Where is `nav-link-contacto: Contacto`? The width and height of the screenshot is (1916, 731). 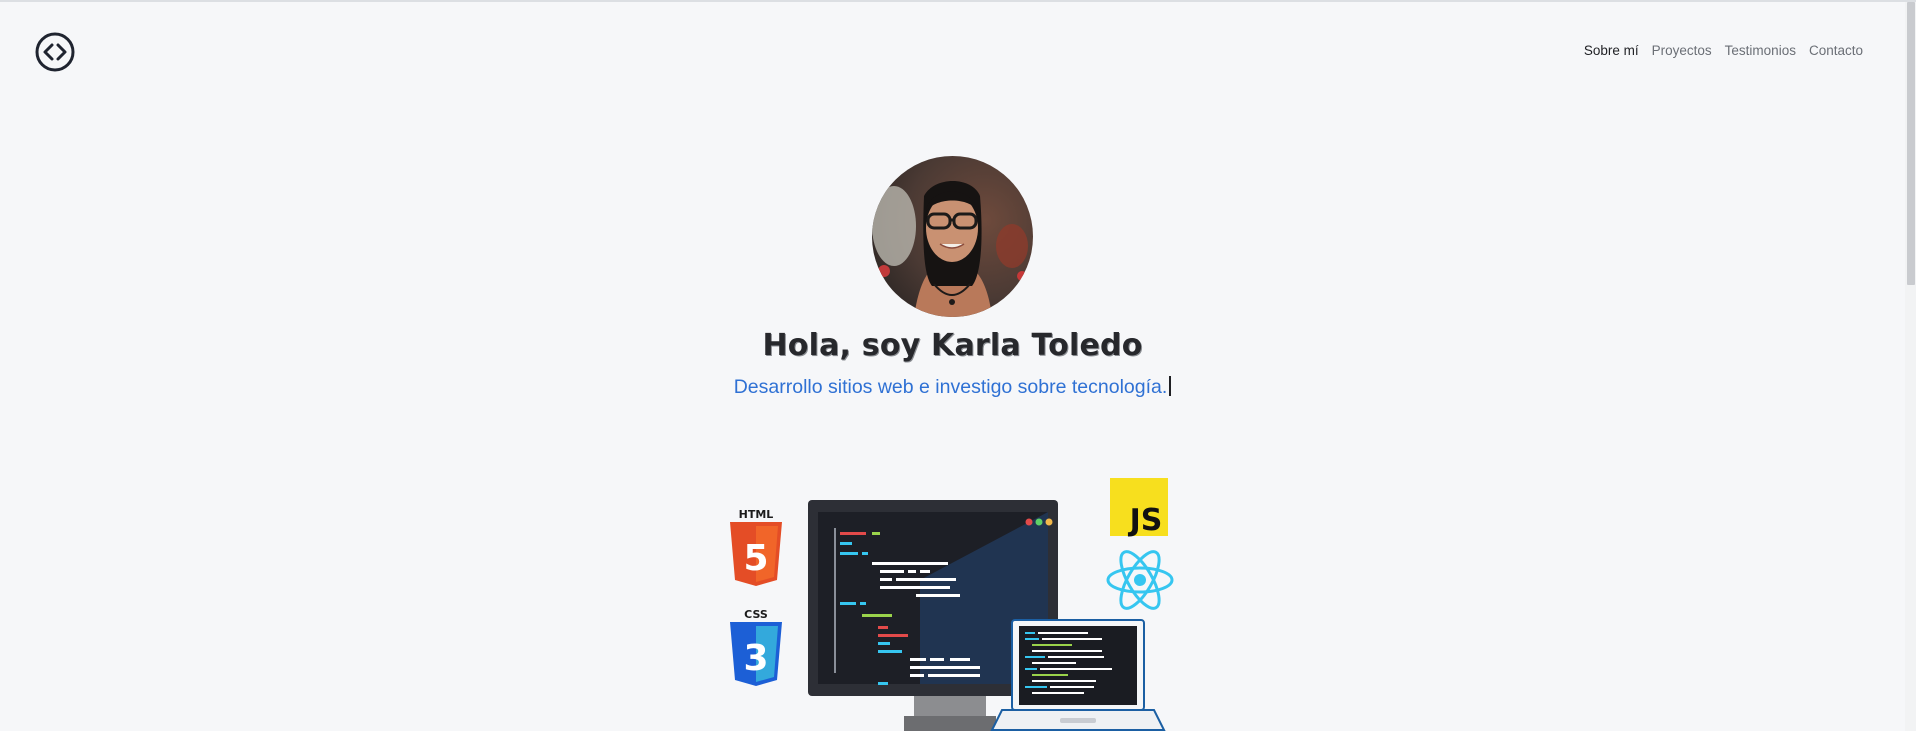
nav-link-contacto: Contacto is located at coordinates (1836, 50).